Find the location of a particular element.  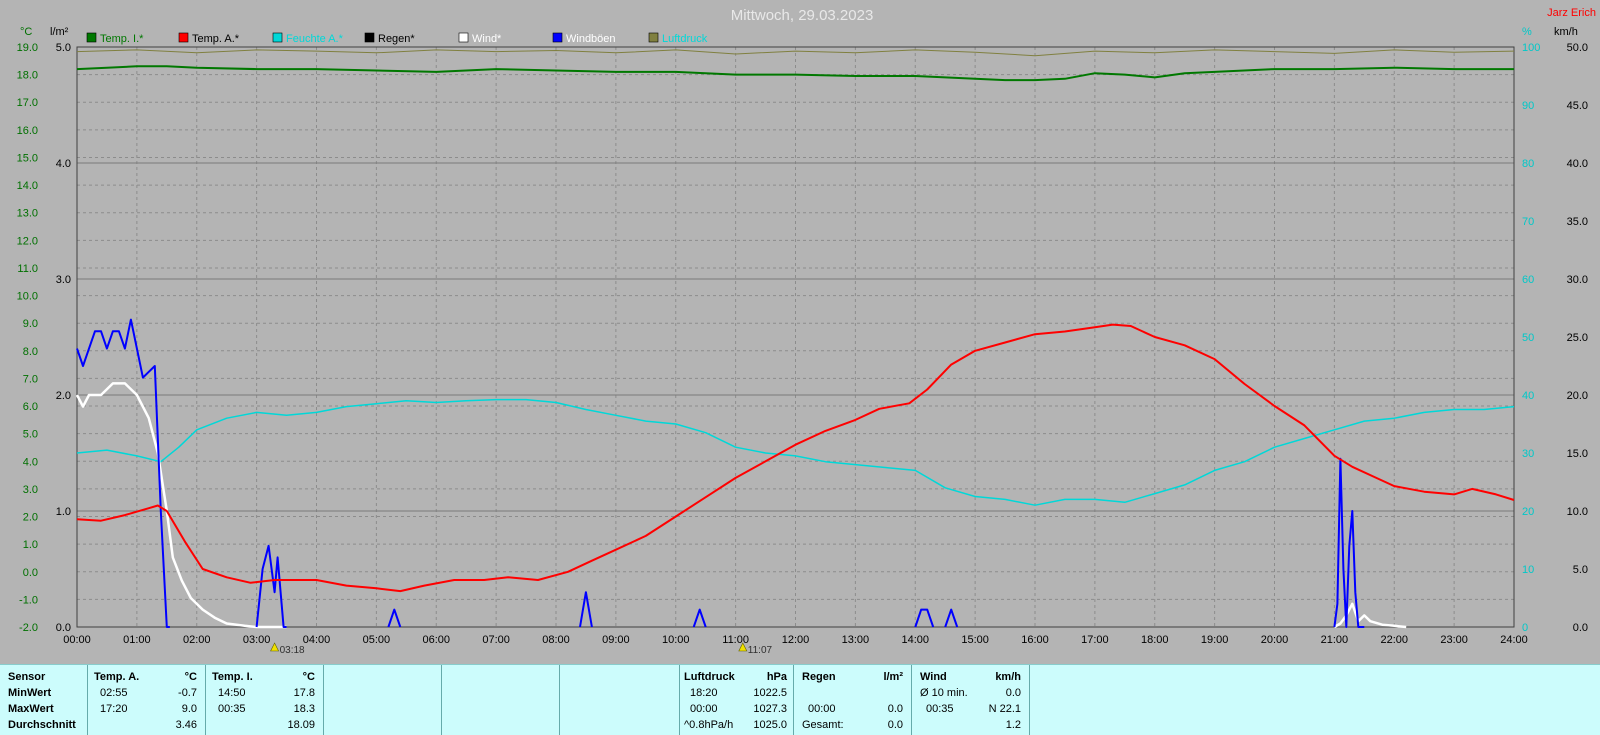

legend-label-4: Wind* is located at coordinates (487, 39).